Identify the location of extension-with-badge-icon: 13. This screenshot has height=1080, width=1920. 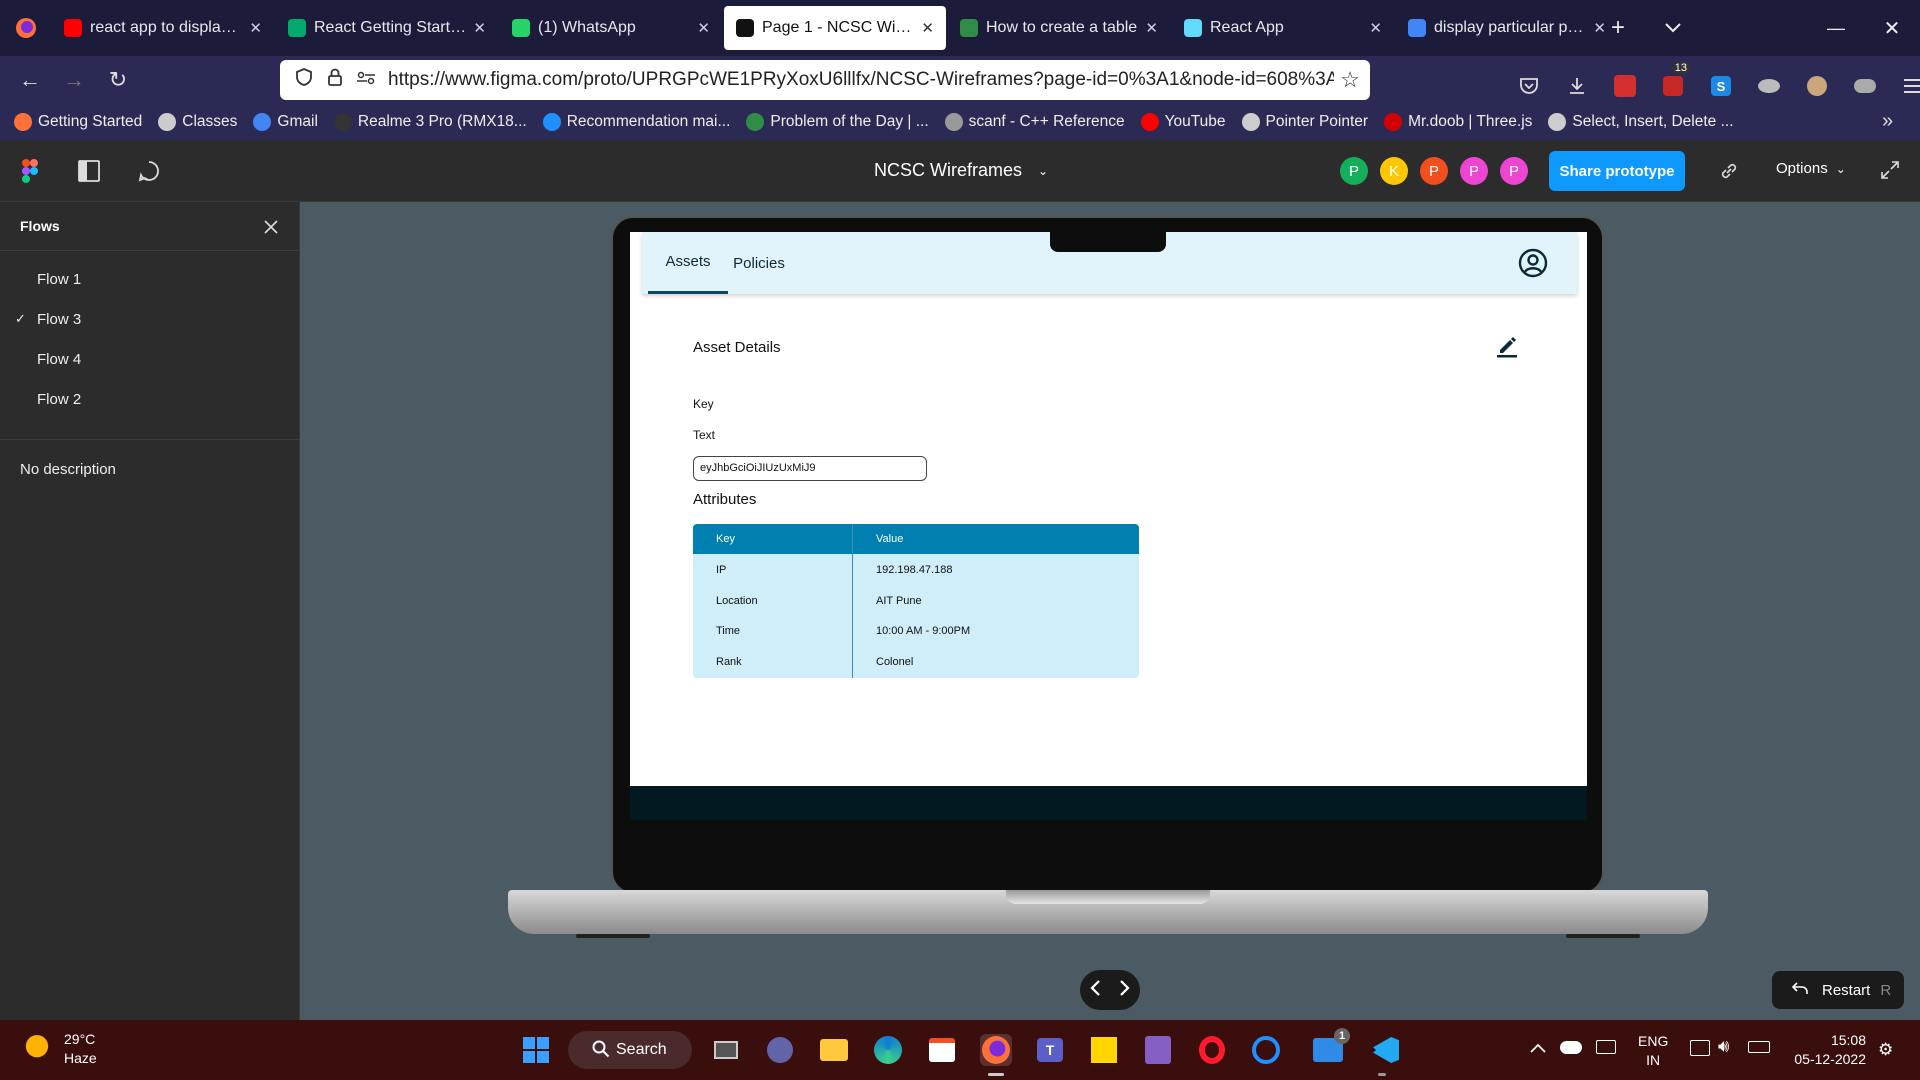
(1674, 85).